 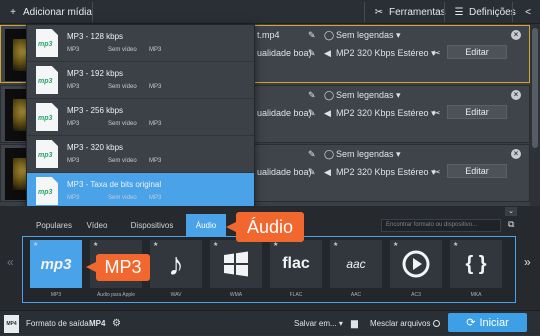 I want to click on mp3-logo-icon: mp3, so click(x=56, y=264).